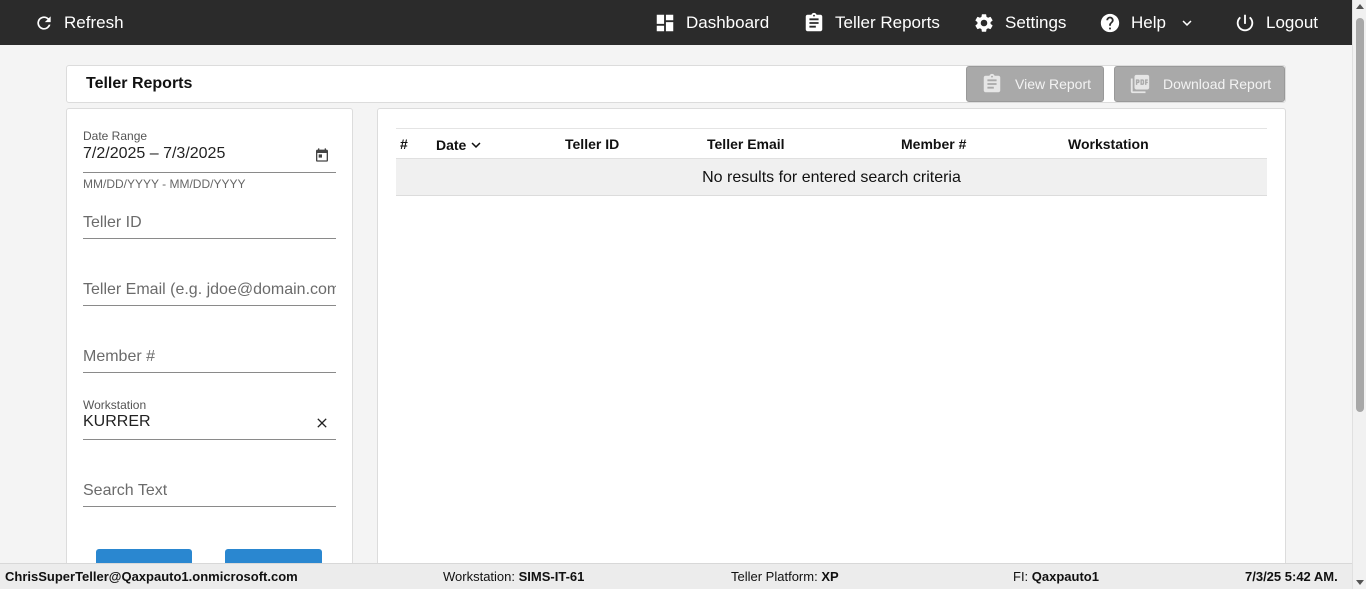 The image size is (1366, 589). I want to click on vertical-scrollbar, so click(1359, 294).